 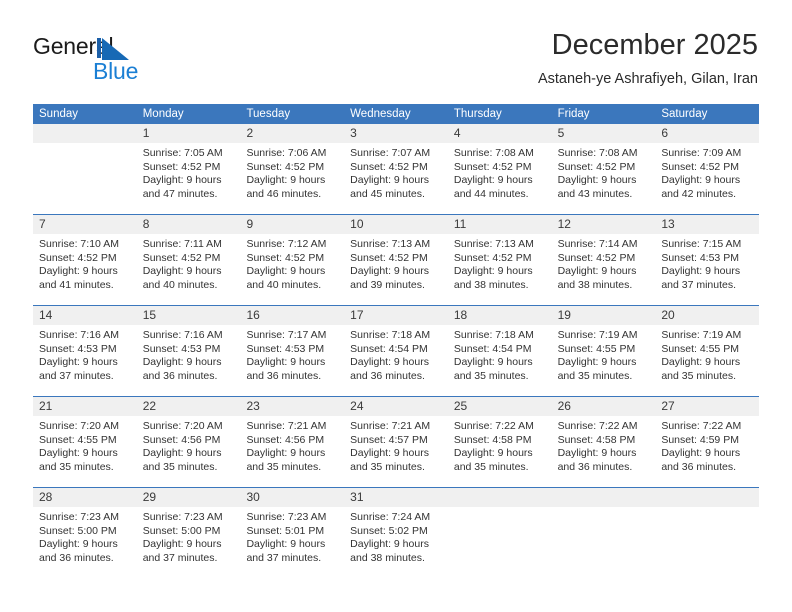 I want to click on day-number-10: 10, so click(x=396, y=224).